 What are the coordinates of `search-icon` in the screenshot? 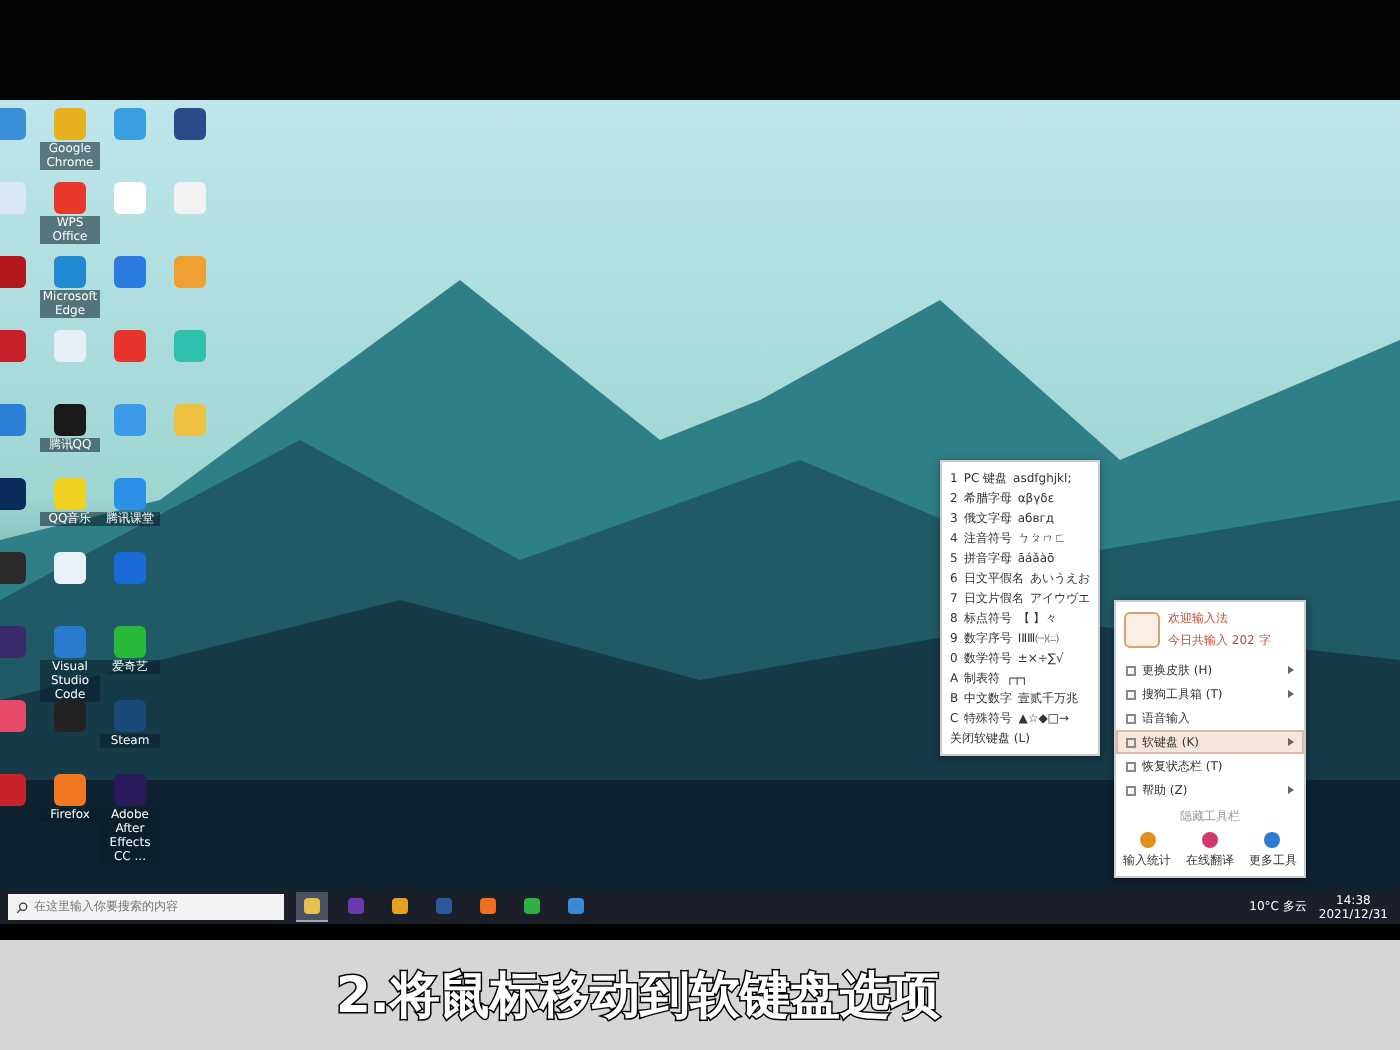 It's located at (22, 908).